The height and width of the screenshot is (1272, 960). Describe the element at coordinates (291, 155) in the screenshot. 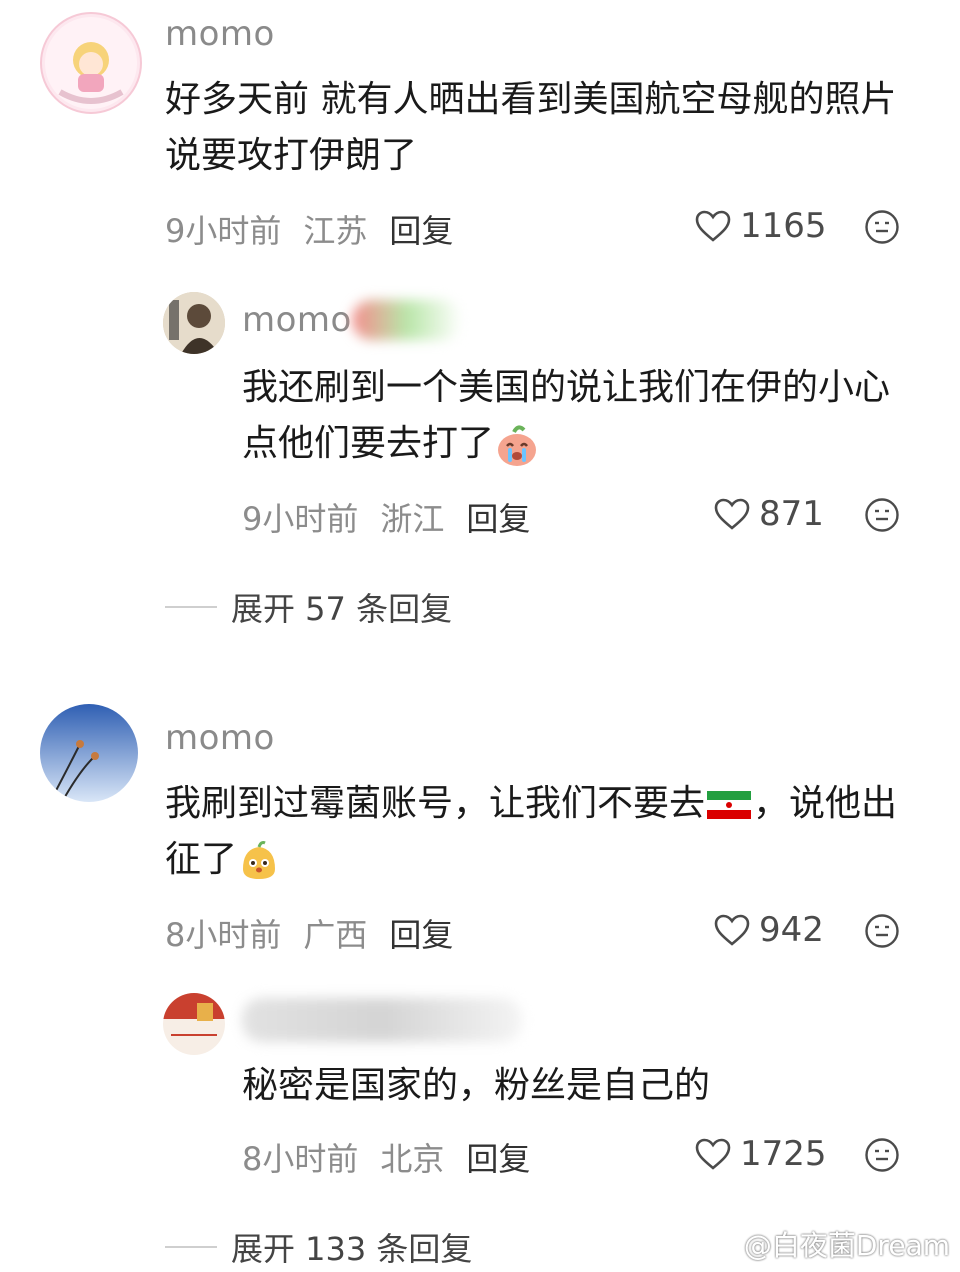

I see `comment-text-line2: 说要攻打伊朗了` at that location.